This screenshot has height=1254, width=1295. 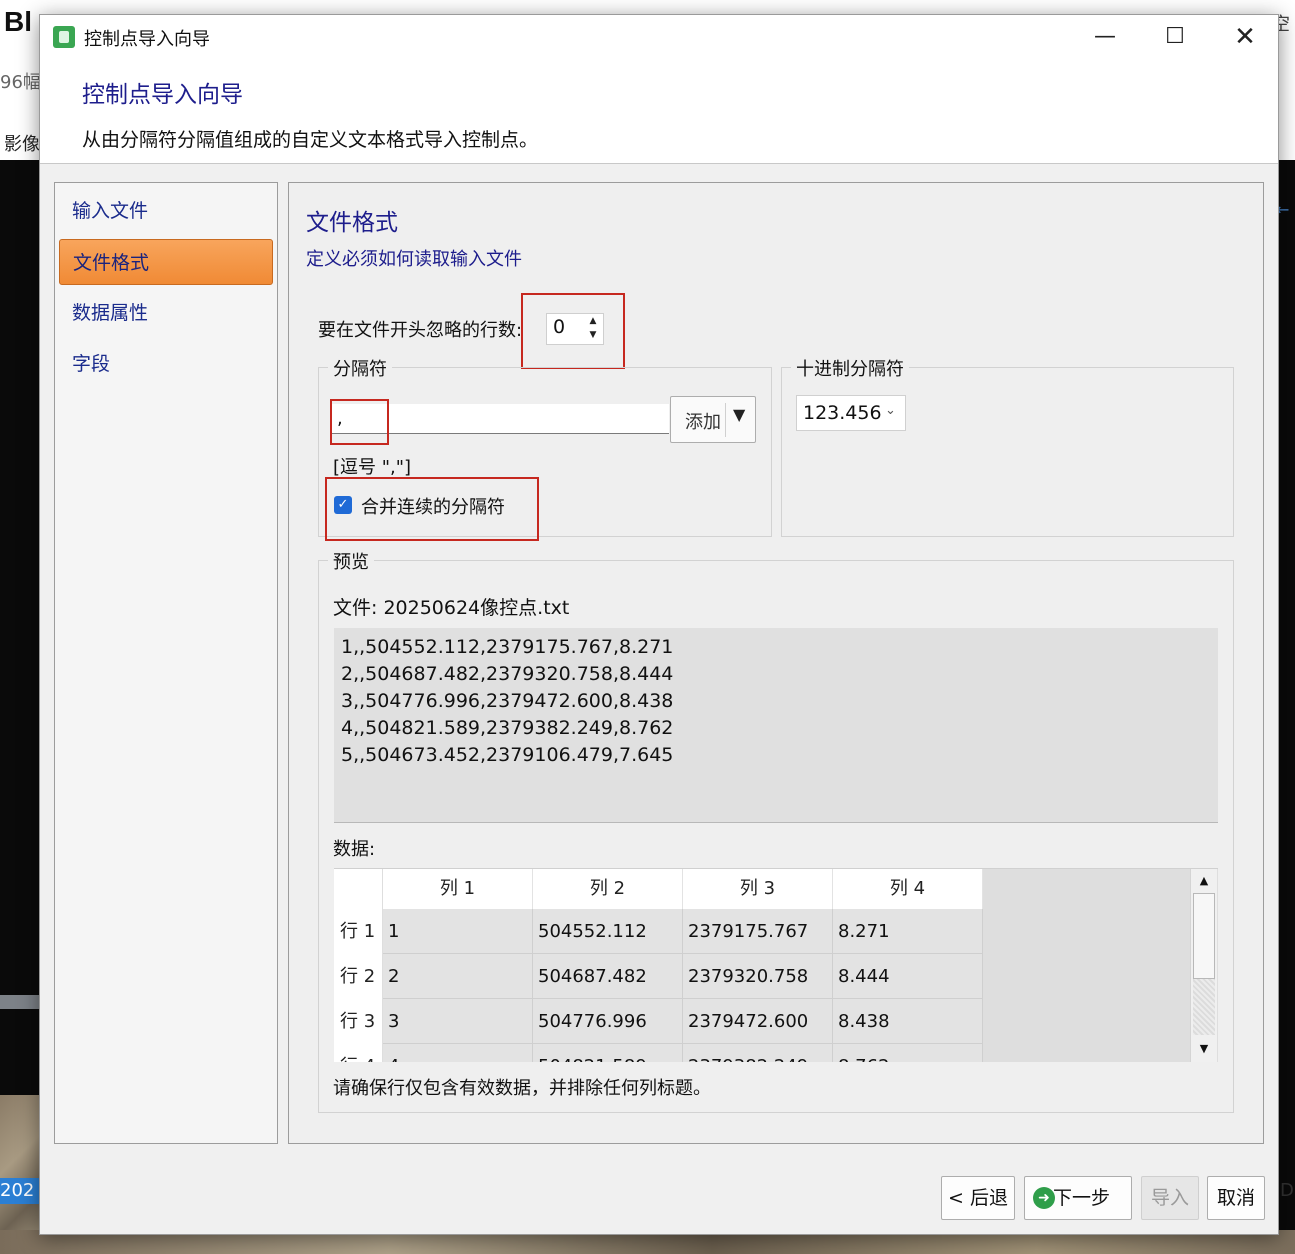 I want to click on table-cell: 504687.482, so click(x=608, y=976).